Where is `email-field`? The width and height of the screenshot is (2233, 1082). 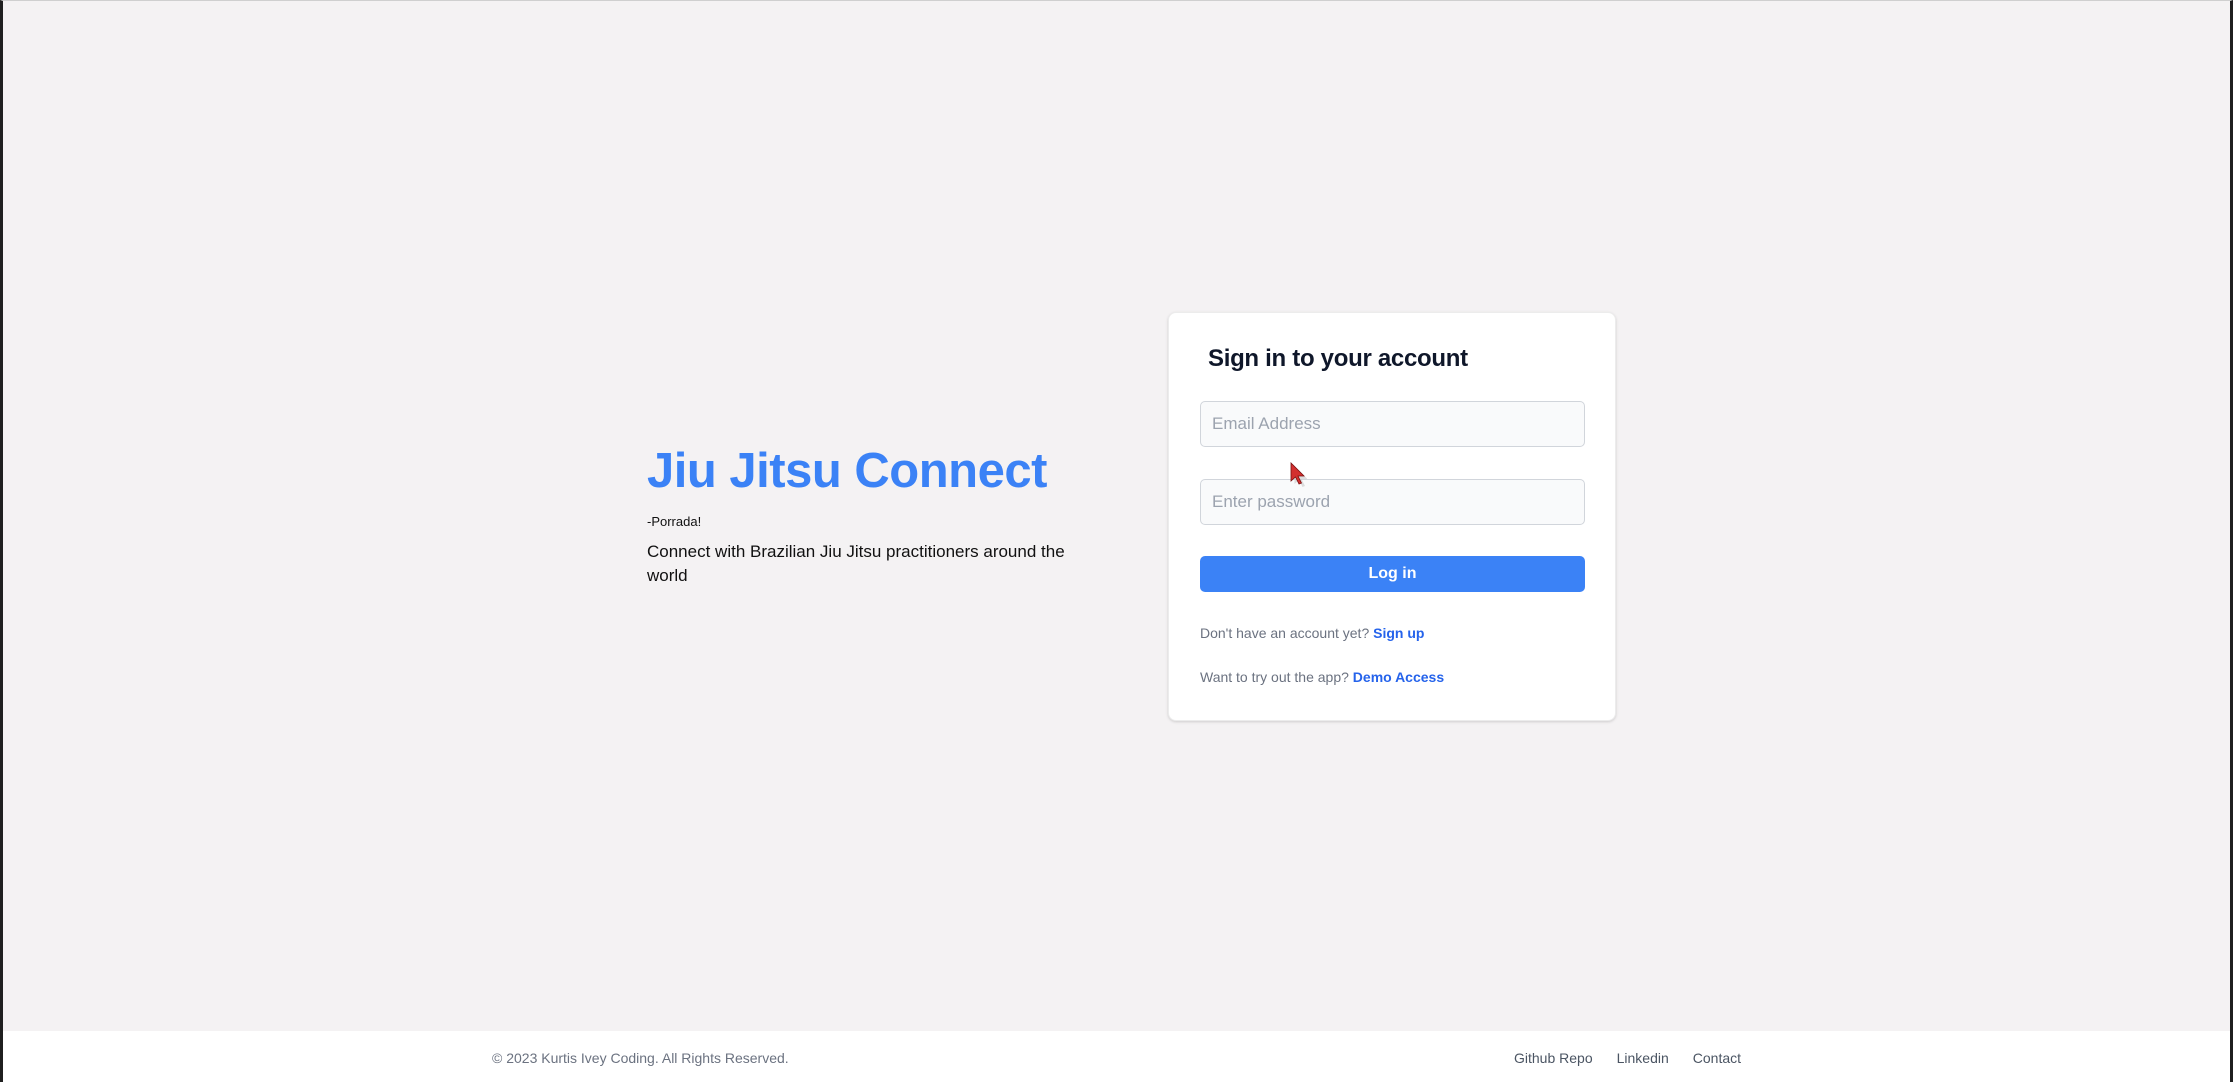
email-field is located at coordinates (1392, 424).